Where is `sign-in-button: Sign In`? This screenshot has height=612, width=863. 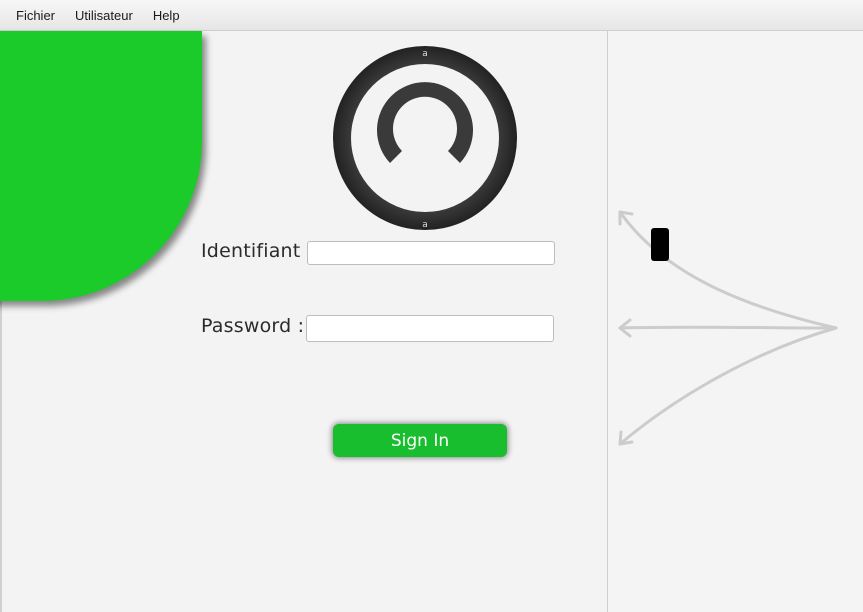
sign-in-button: Sign In is located at coordinates (420, 440).